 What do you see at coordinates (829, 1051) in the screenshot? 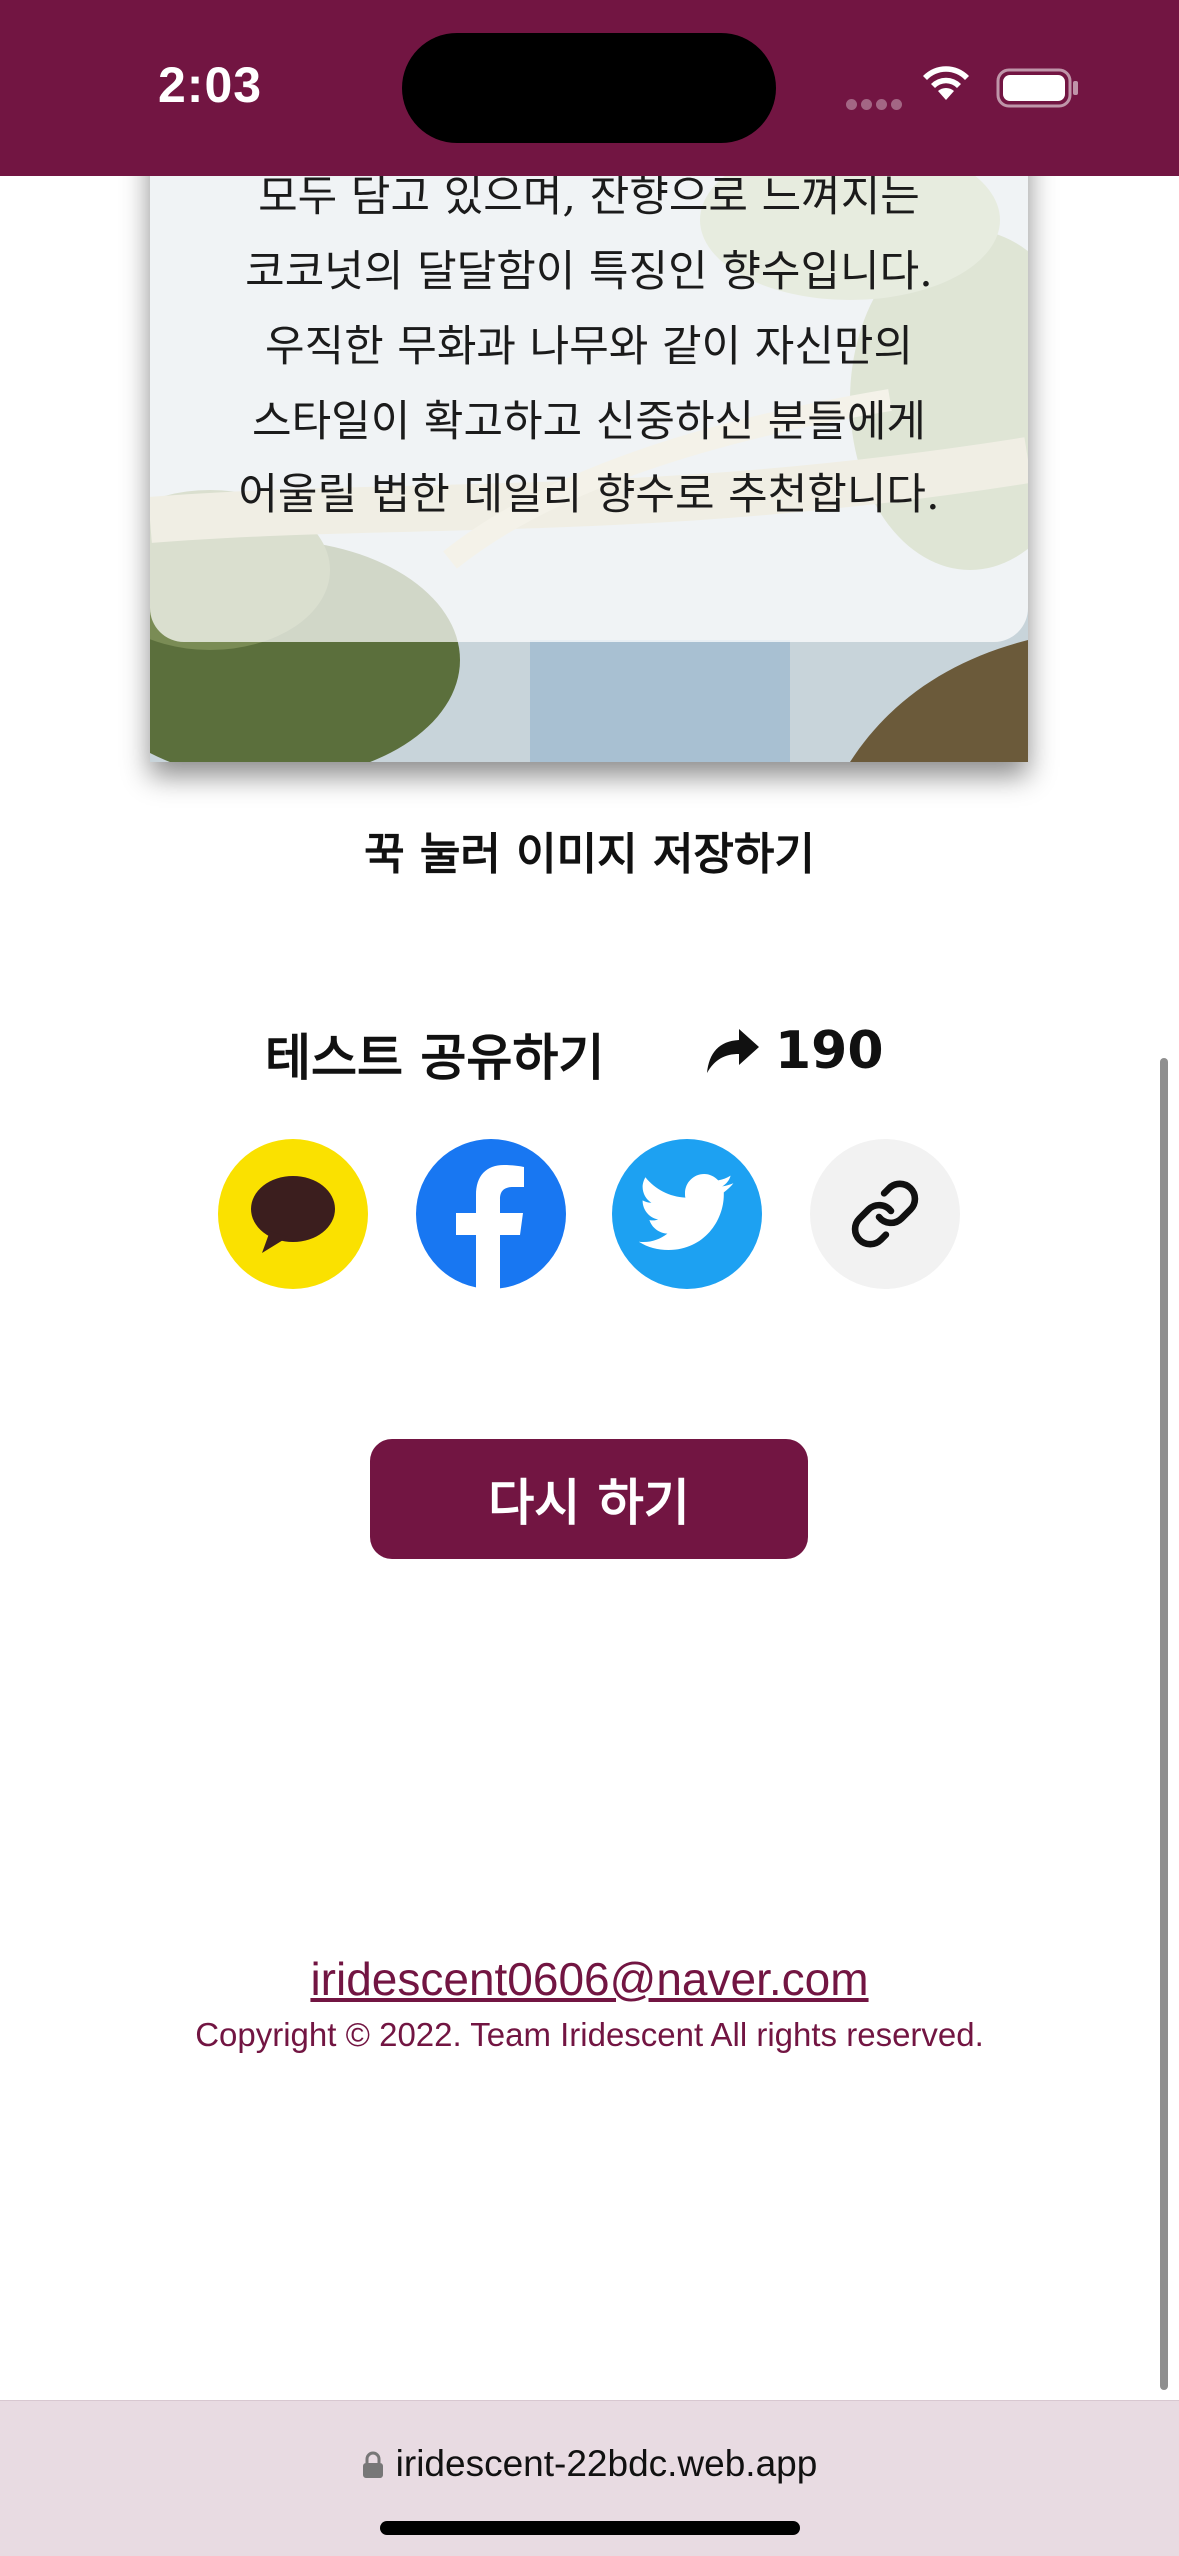
I see `share-count-value: 190` at bounding box center [829, 1051].